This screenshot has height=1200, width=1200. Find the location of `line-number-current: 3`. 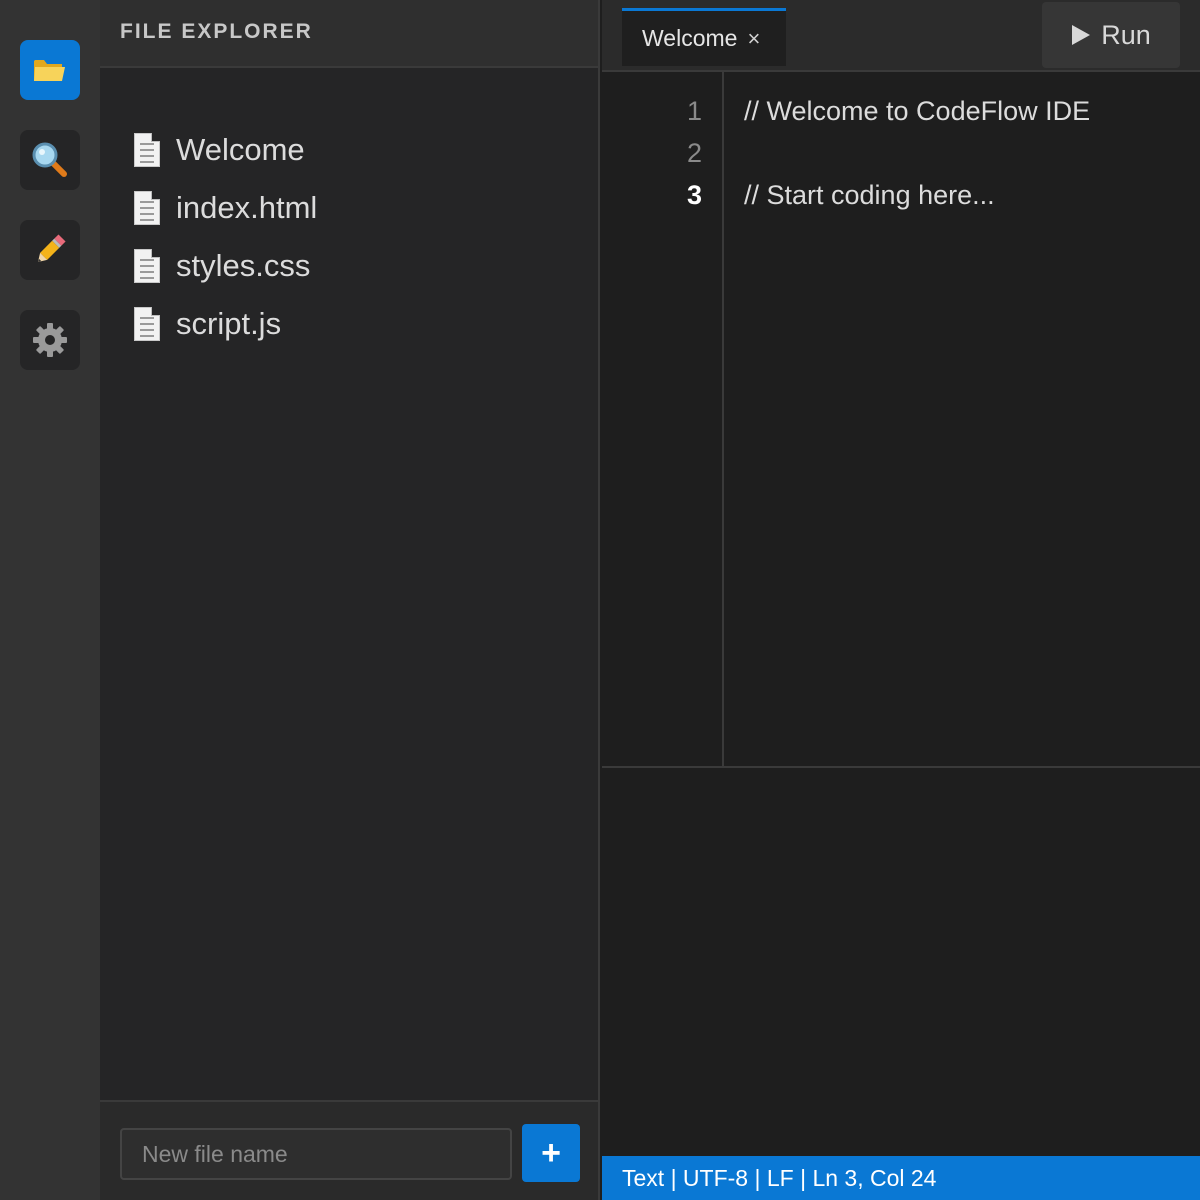

line-number-current: 3 is located at coordinates (694, 195).